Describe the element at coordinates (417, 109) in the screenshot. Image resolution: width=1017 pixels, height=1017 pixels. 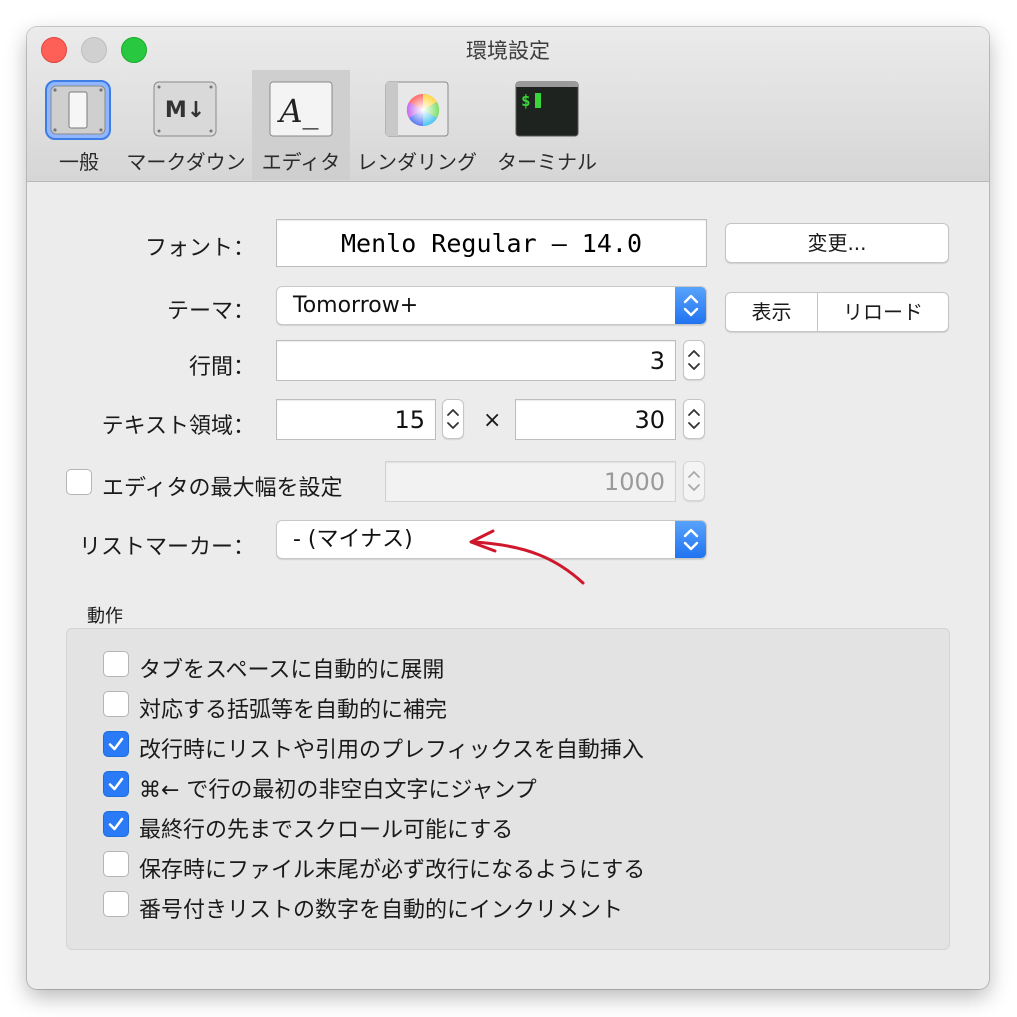
I see `color-wheel-icon` at that location.